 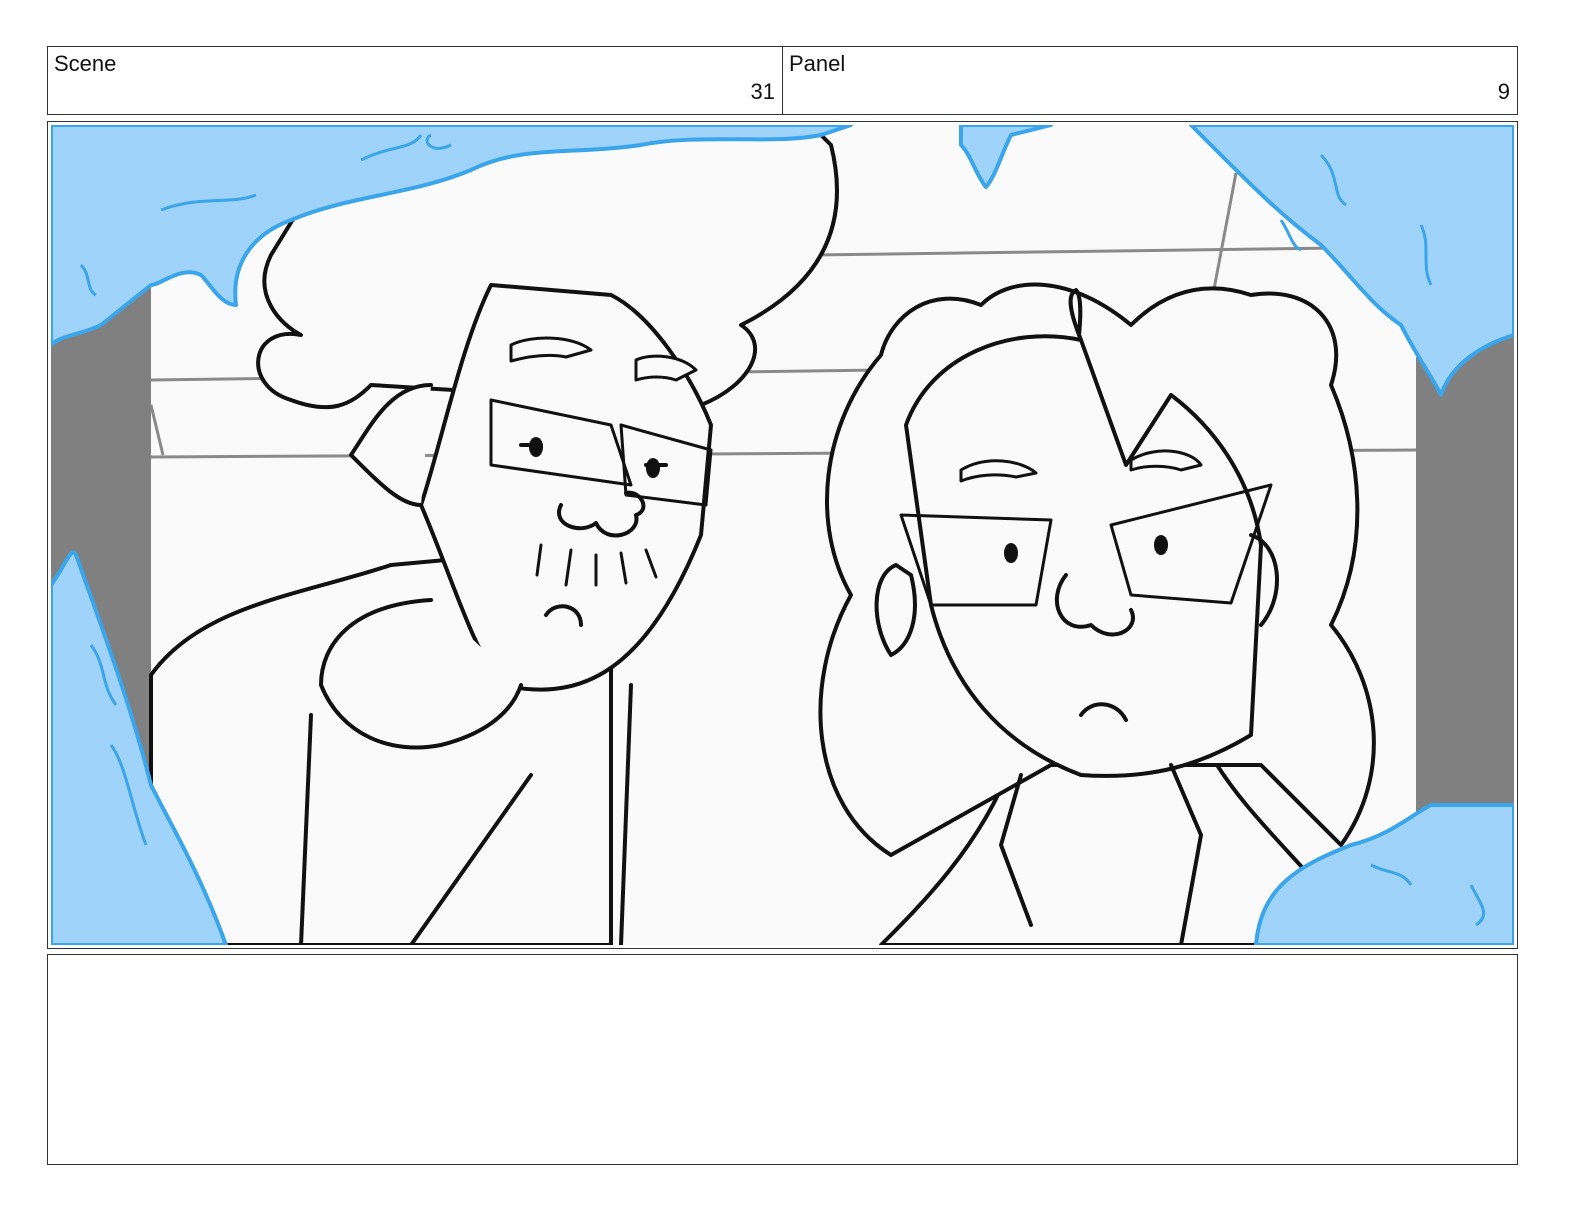 I want to click on right-shadow, so click(x=1465, y=590).